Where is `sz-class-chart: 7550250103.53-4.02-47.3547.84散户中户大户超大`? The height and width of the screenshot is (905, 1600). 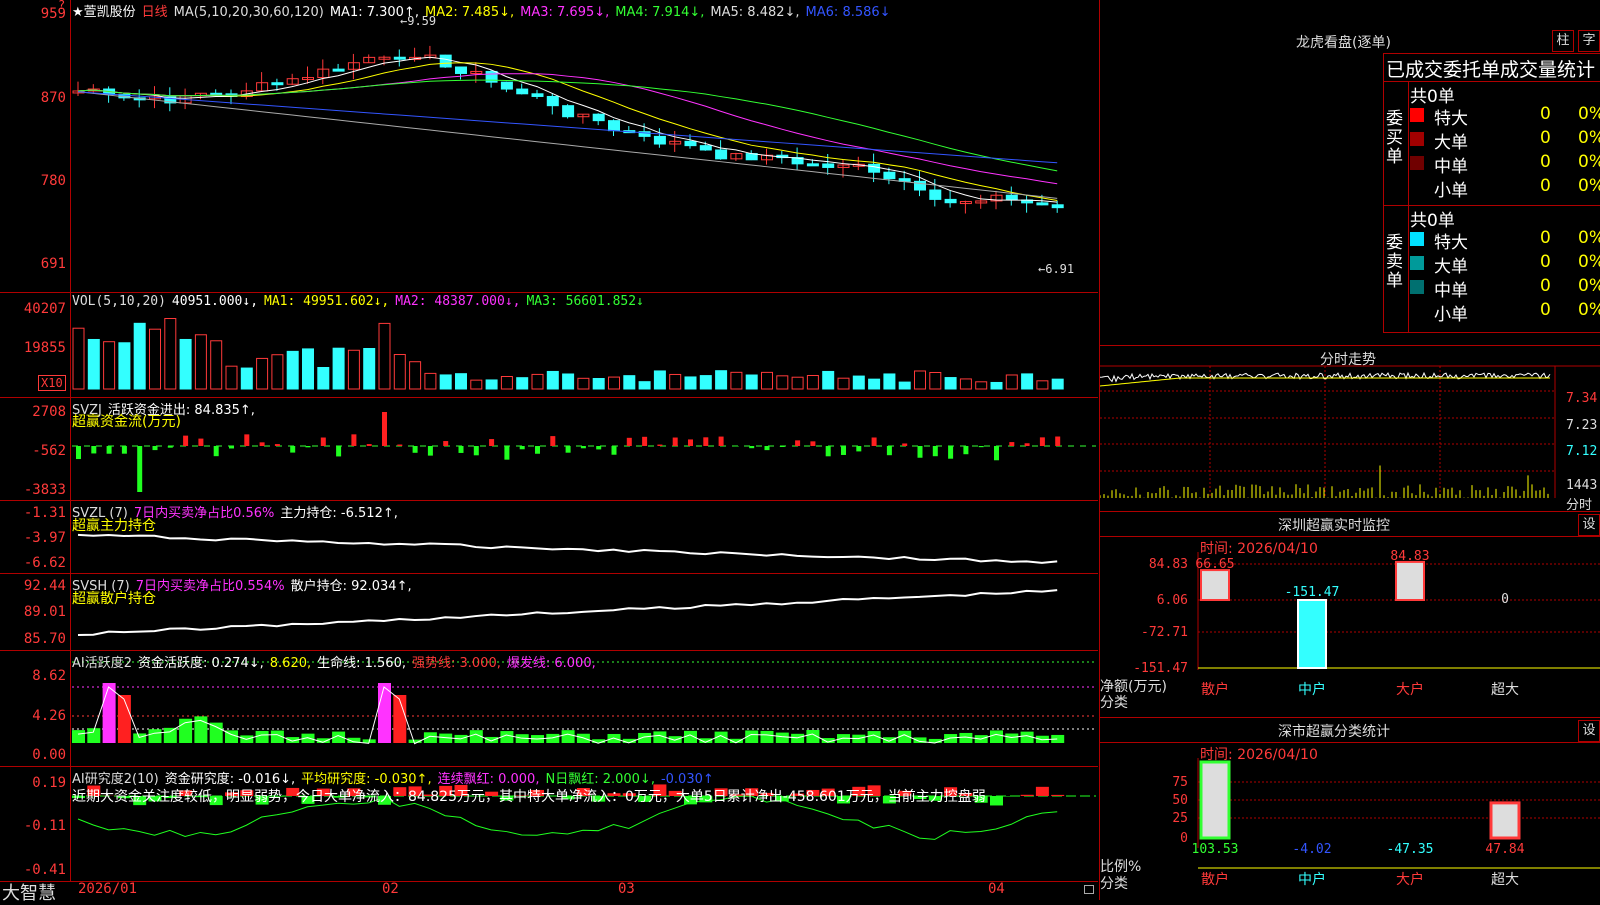 sz-class-chart: 7550250103.53-4.02-47.3547.84散户中户大户超大 is located at coordinates (1350, 809).